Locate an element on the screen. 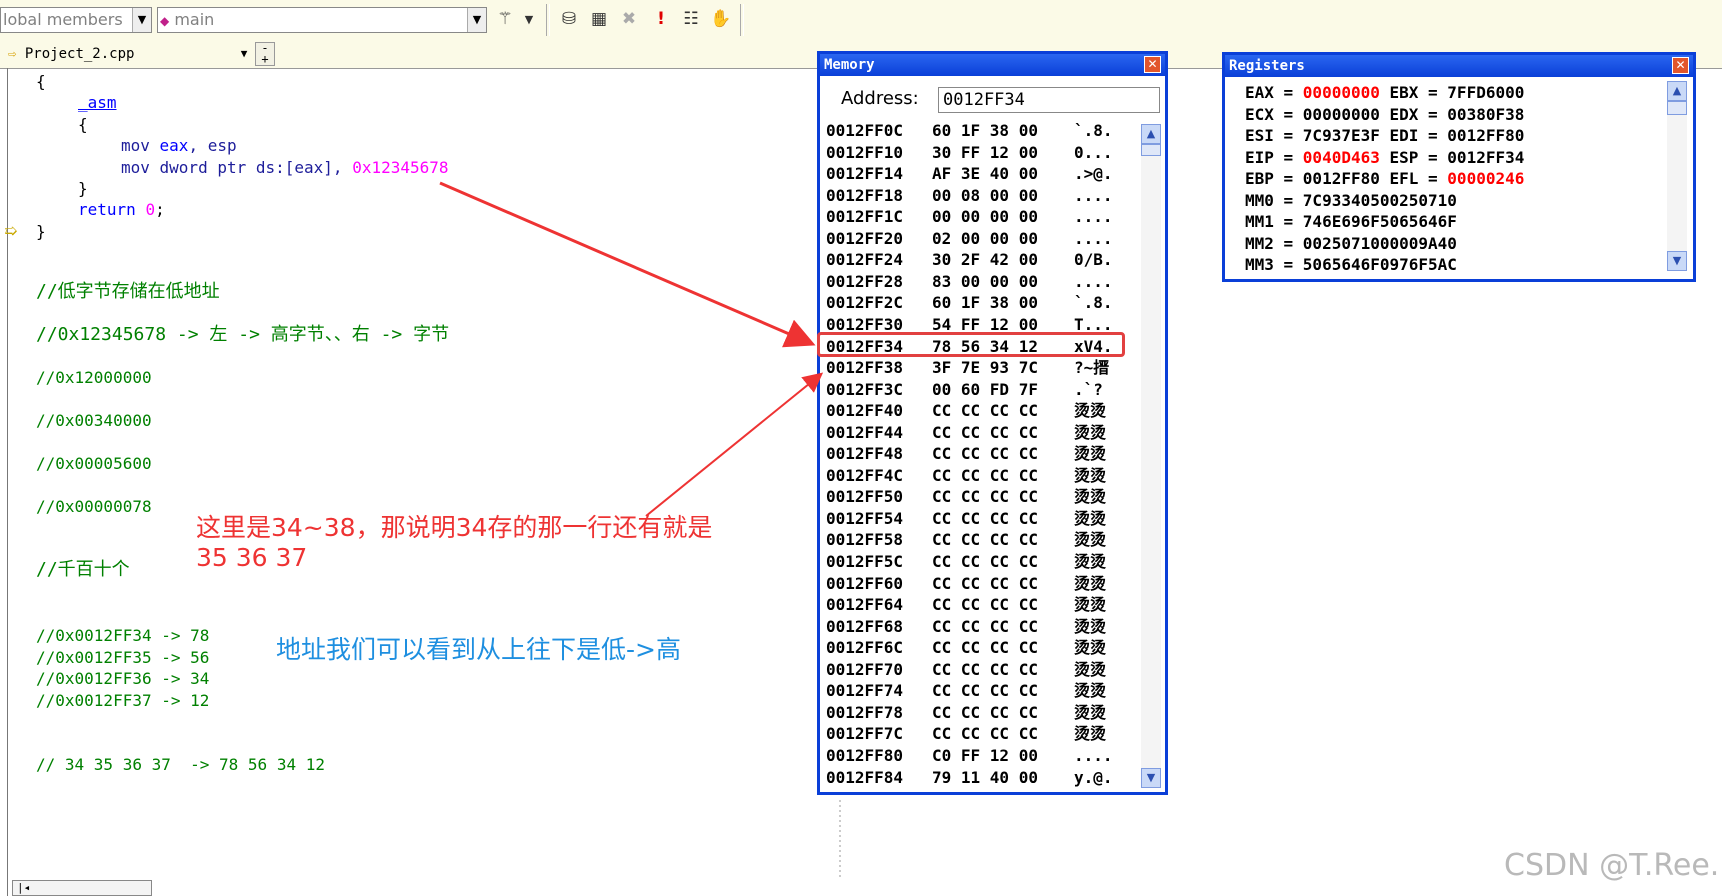 This screenshot has height=896, width=1722. memory-address: 0012FF68 is located at coordinates (865, 626).